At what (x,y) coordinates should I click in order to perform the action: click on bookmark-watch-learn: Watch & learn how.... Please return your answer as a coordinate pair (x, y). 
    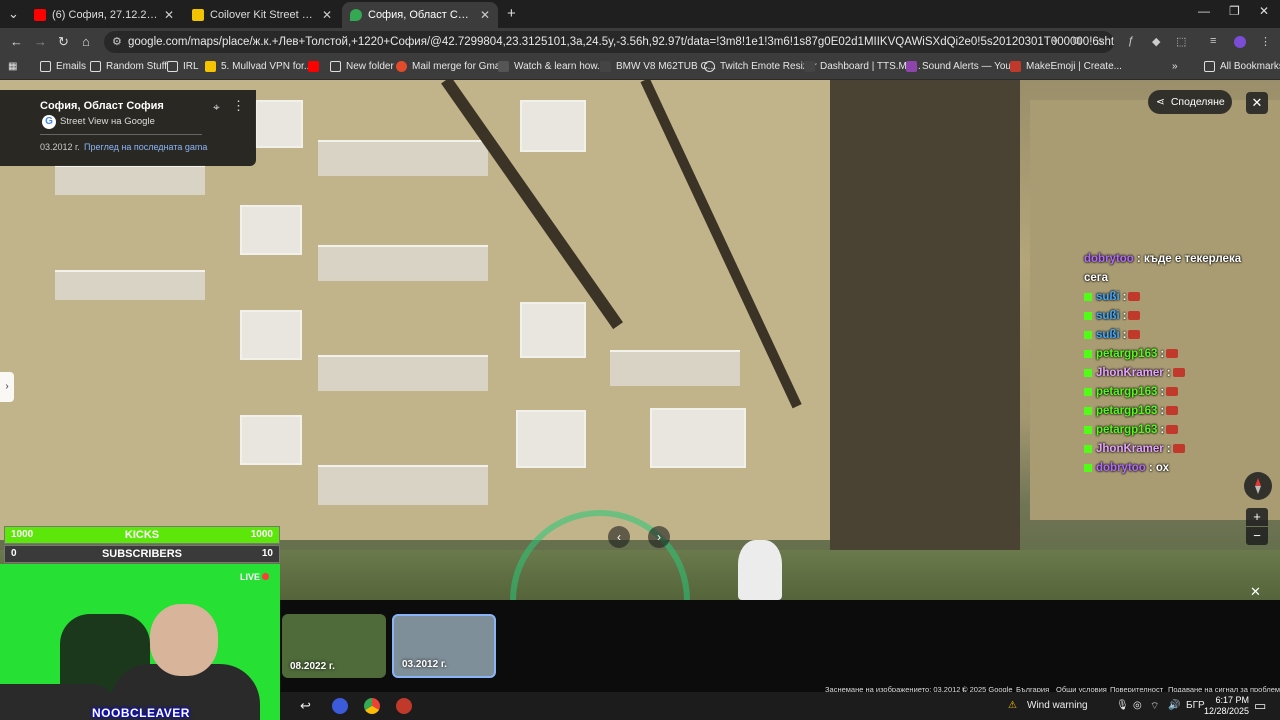
    Looking at the image, I should click on (551, 66).